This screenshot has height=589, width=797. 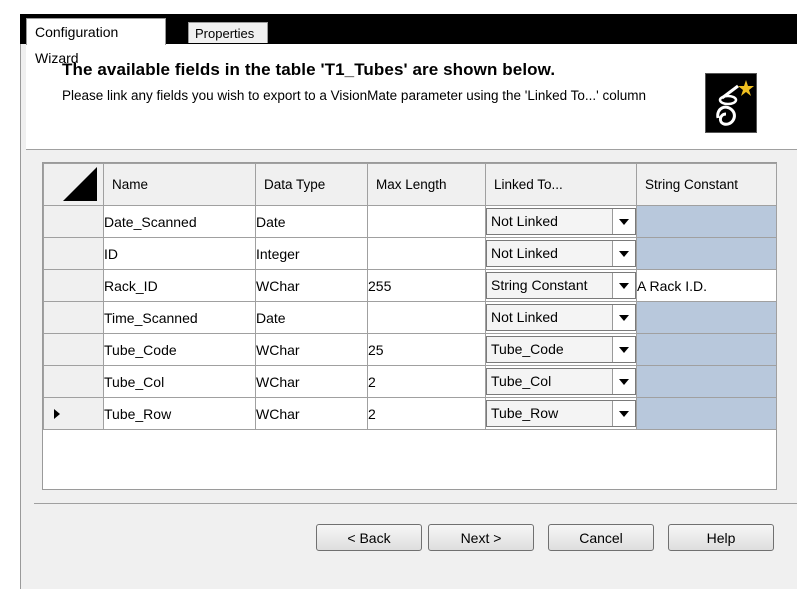 What do you see at coordinates (521, 381) in the screenshot?
I see `linked-to-value: Tube_Col` at bounding box center [521, 381].